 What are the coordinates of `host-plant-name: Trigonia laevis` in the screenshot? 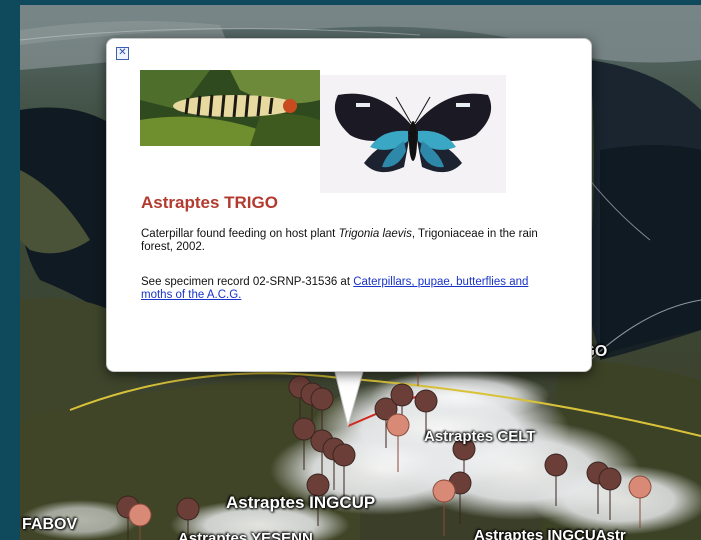 It's located at (375, 234).